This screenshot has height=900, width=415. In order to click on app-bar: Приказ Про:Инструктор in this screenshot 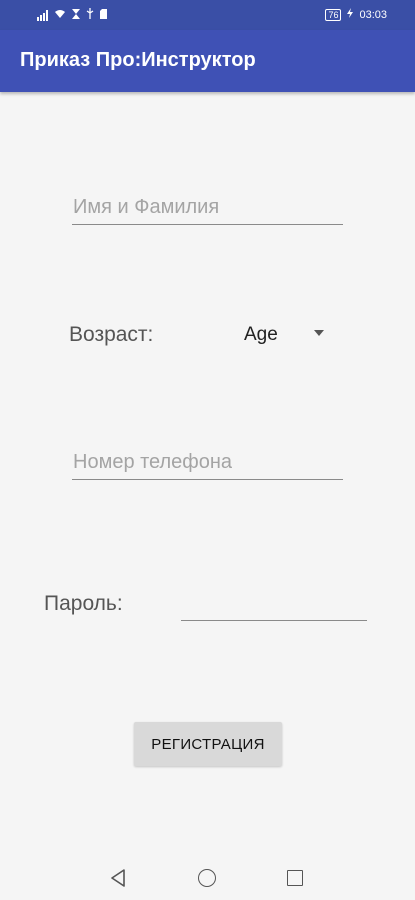, I will do `click(207, 61)`.